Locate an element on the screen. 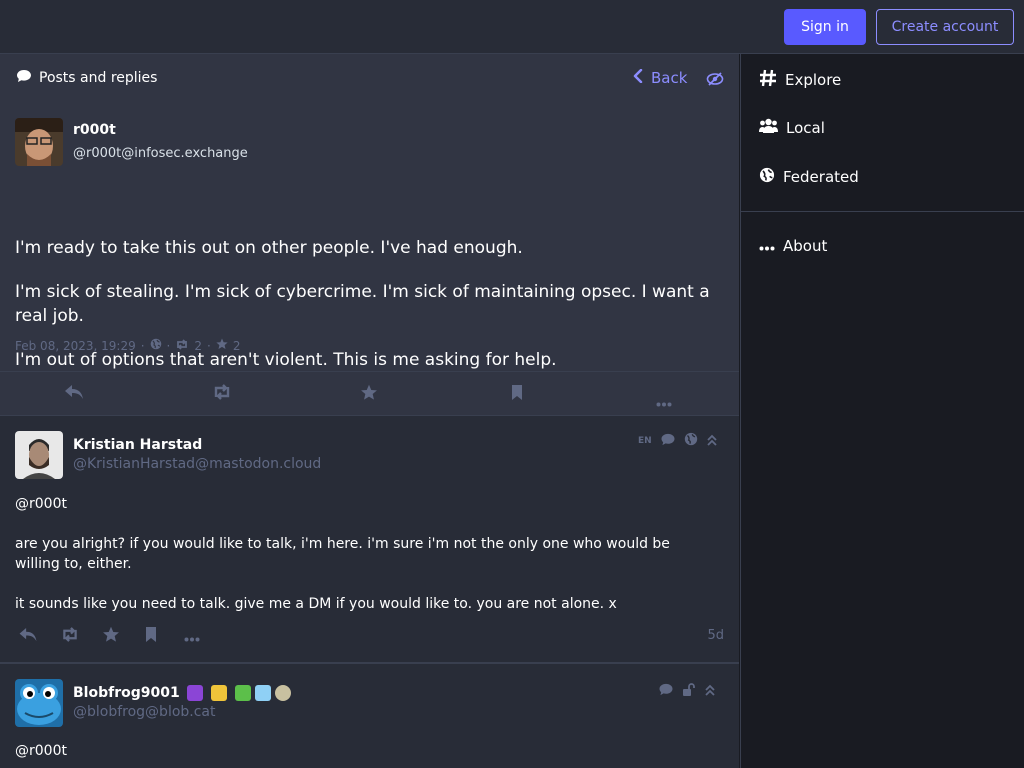  reply-icon is located at coordinates (74, 394).